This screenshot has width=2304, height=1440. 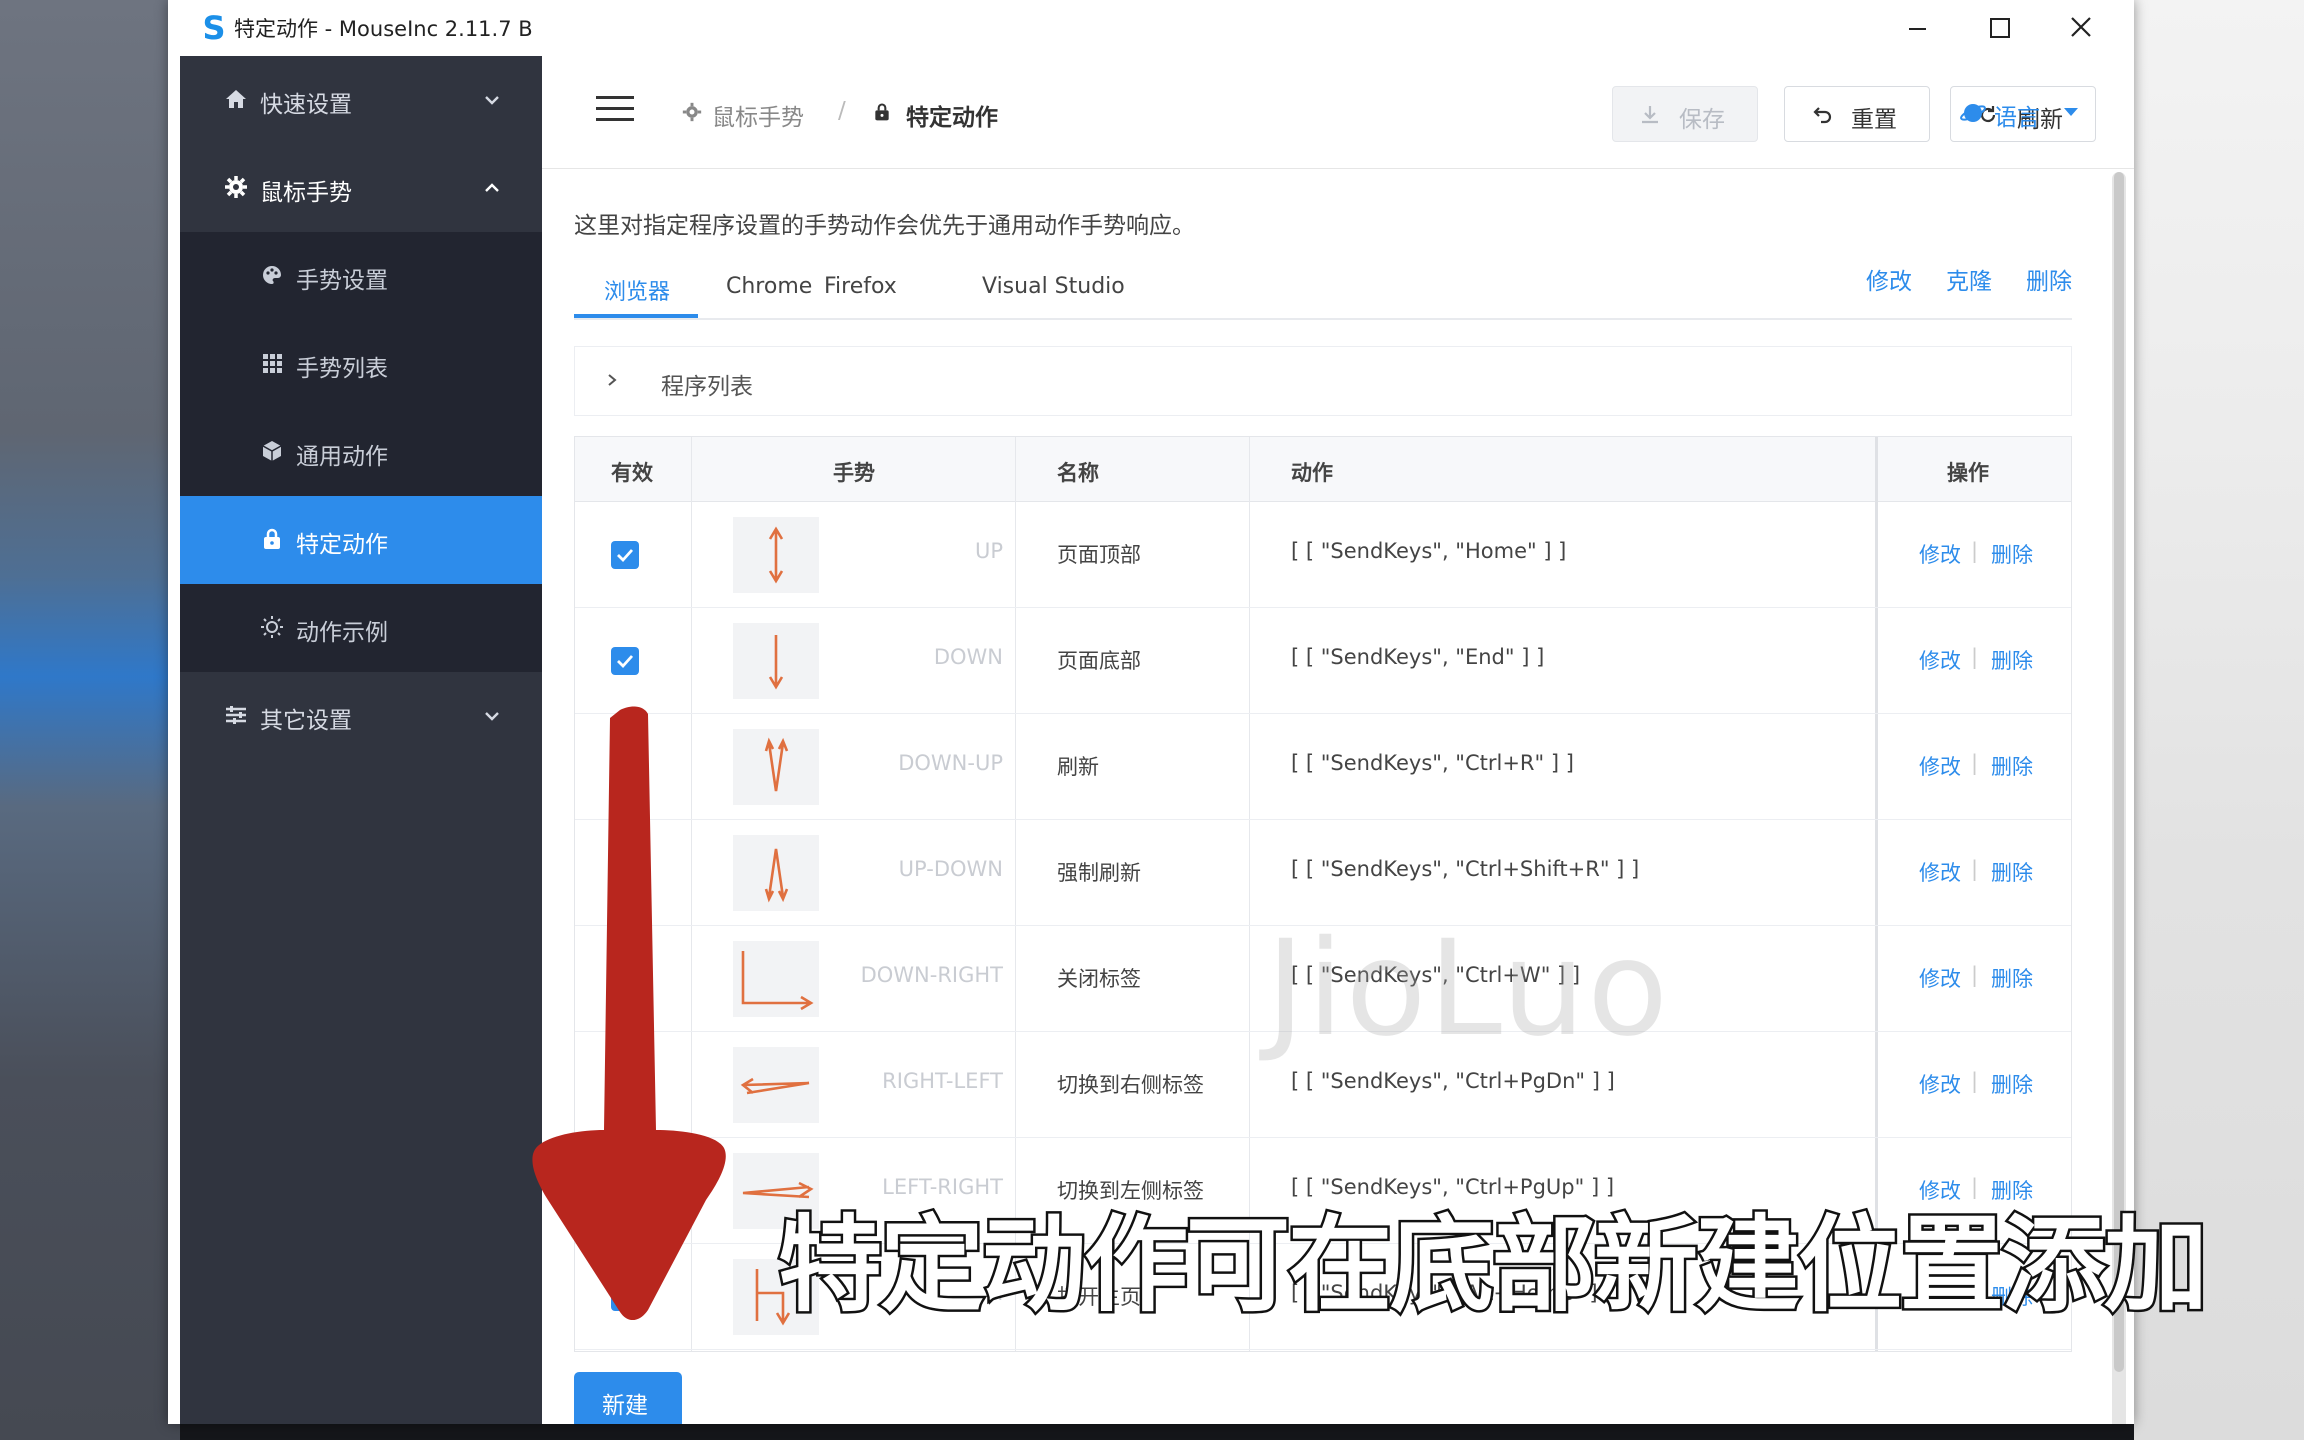 I want to click on tab-delete-link: 删除, so click(x=2049, y=279).